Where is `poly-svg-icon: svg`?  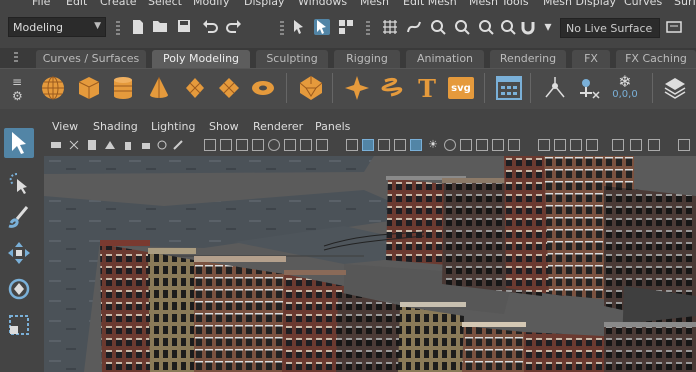 poly-svg-icon: svg is located at coordinates (461, 88).